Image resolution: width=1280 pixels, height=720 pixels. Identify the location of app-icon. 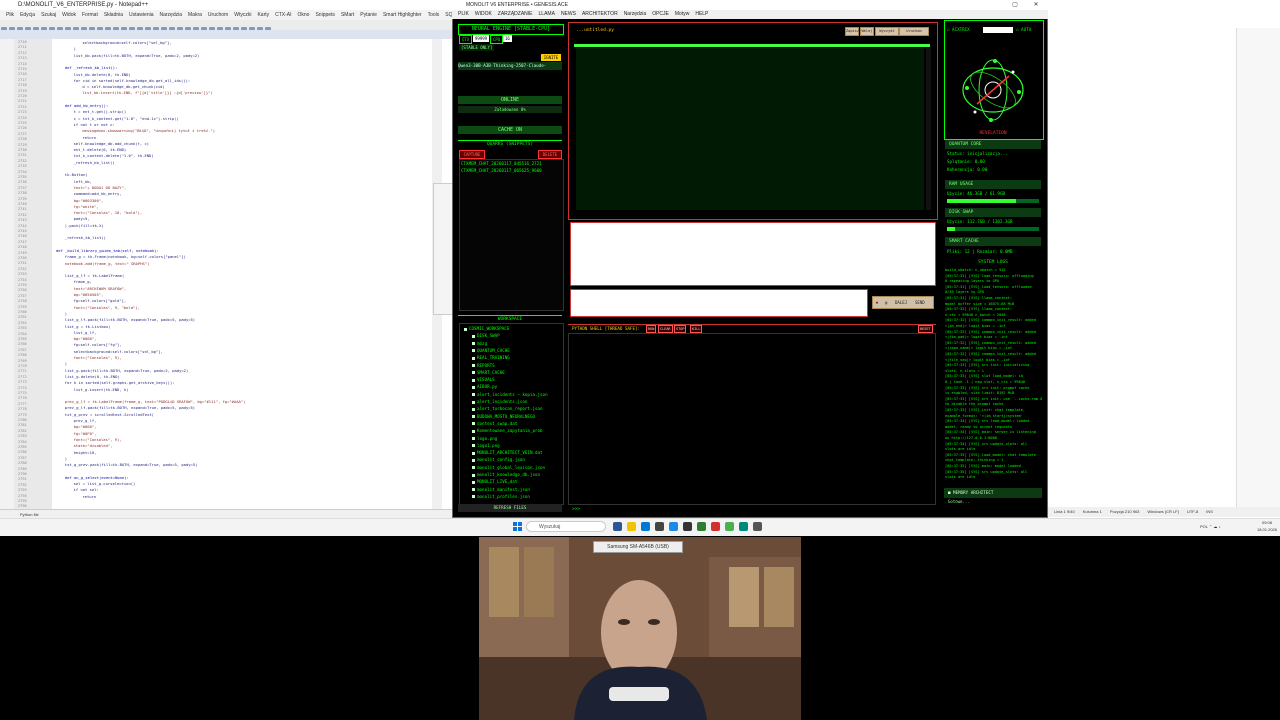
(687, 526).